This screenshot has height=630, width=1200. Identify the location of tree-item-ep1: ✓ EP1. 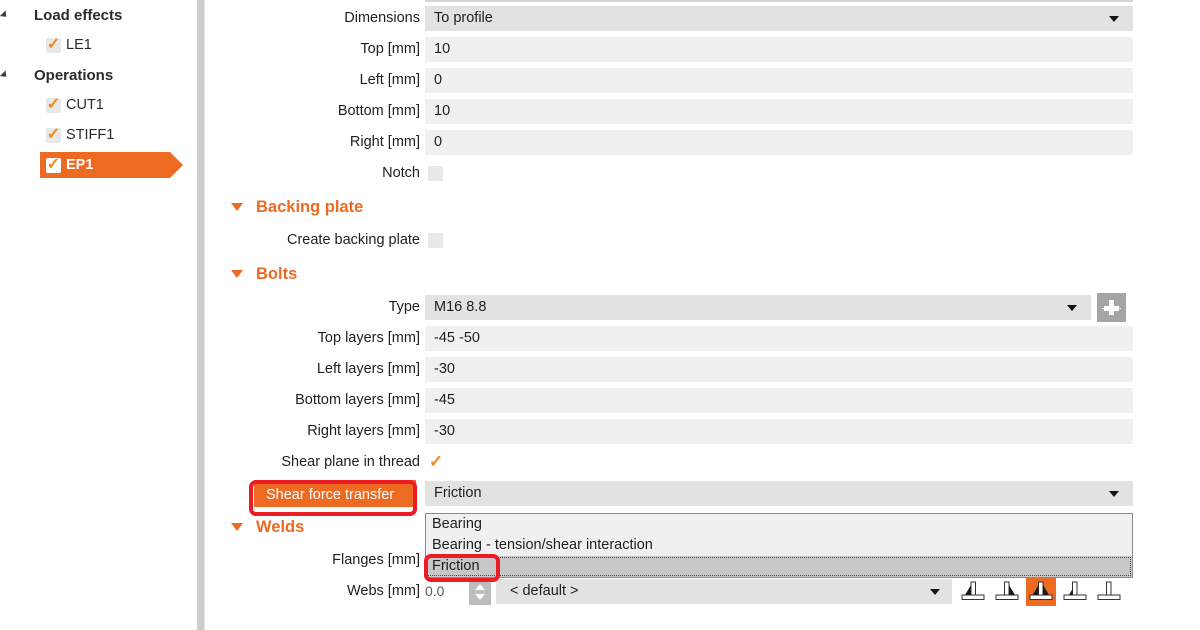
(98, 165).